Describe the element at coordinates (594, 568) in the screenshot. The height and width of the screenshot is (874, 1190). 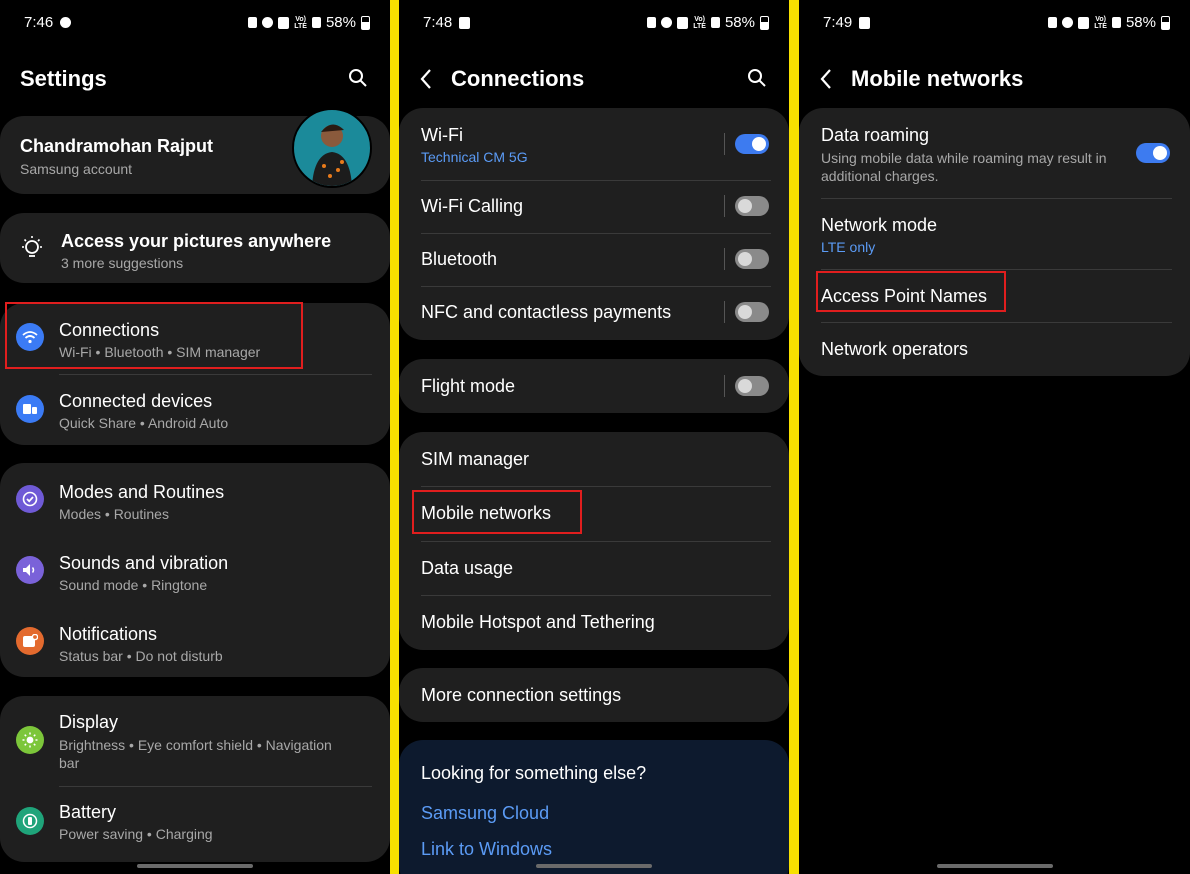
I see `data-usage-item: Data usage` at that location.